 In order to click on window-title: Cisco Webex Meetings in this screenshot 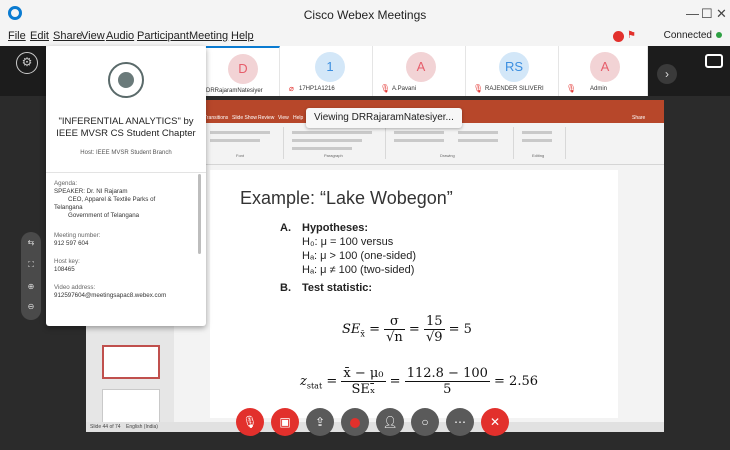, I will do `click(365, 15)`.